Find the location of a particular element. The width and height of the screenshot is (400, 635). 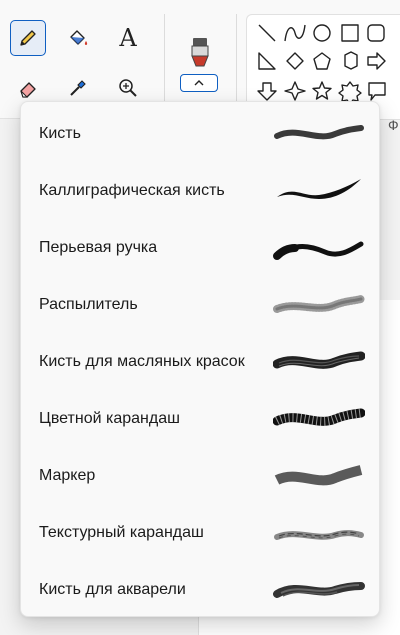

oil-brush-stroke-preview-icon is located at coordinates (319, 360).